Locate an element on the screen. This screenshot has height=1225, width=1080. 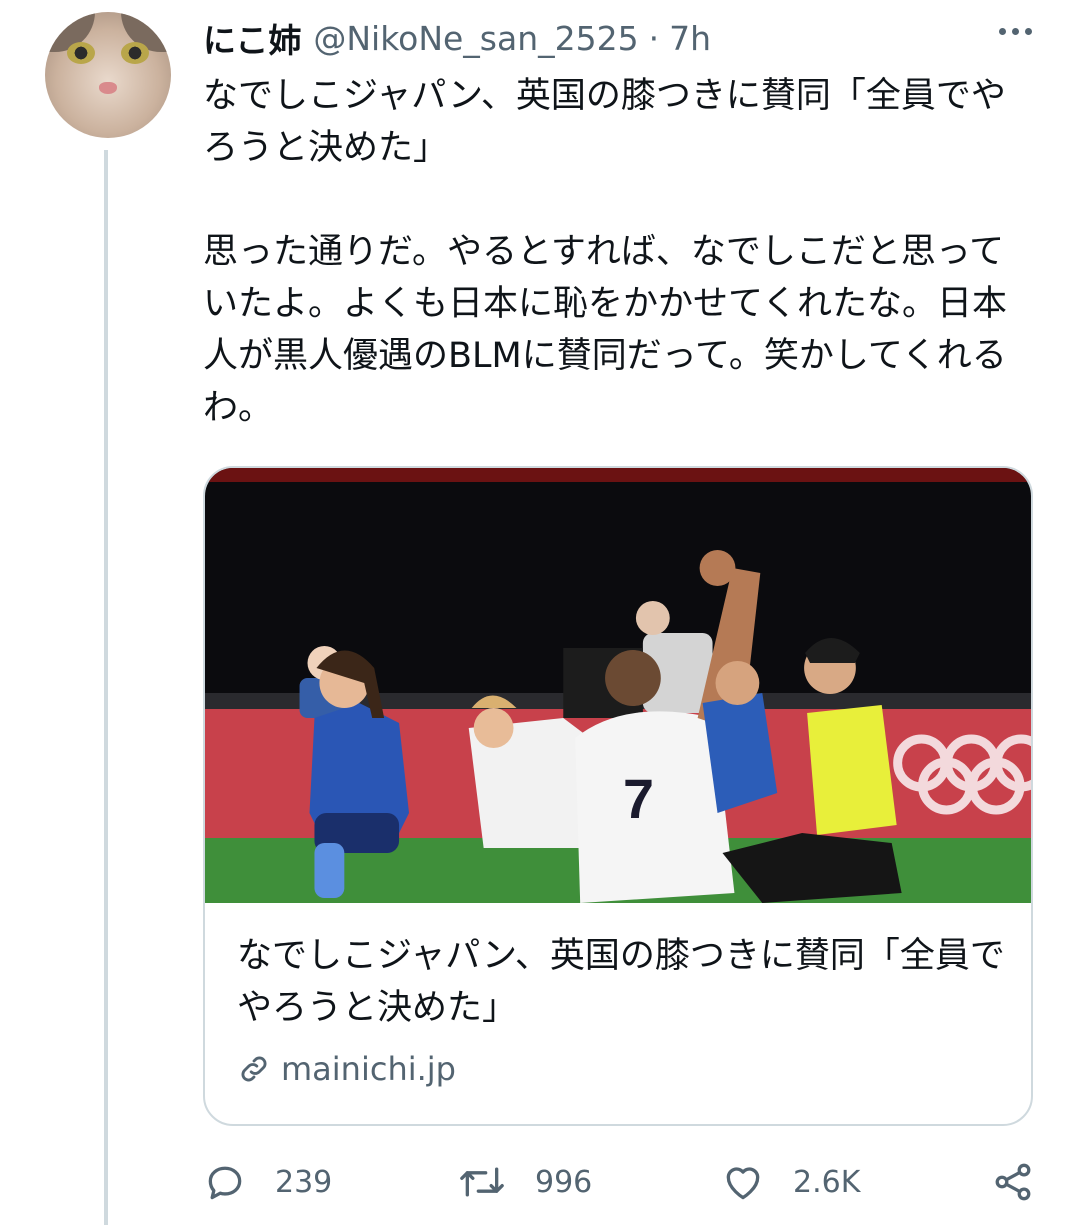
heart-icon is located at coordinates (743, 1182).